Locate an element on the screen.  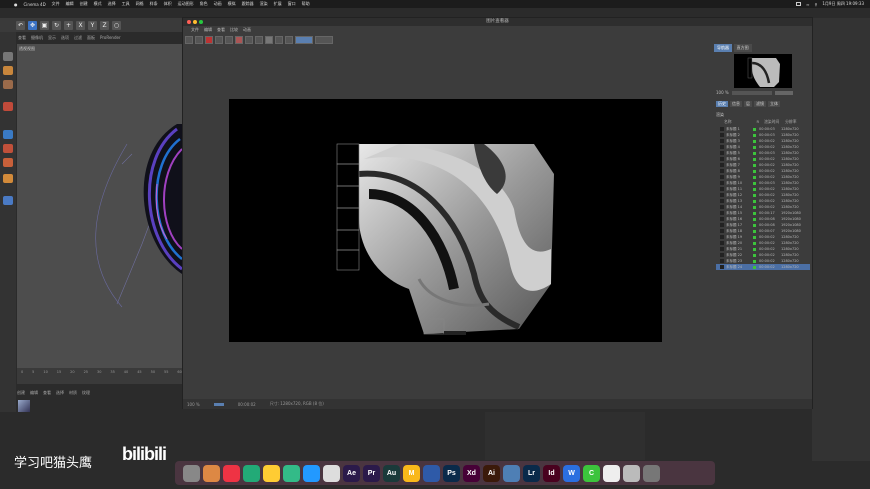
mat-menu-select: 选择 is located at coordinates (60, 393).